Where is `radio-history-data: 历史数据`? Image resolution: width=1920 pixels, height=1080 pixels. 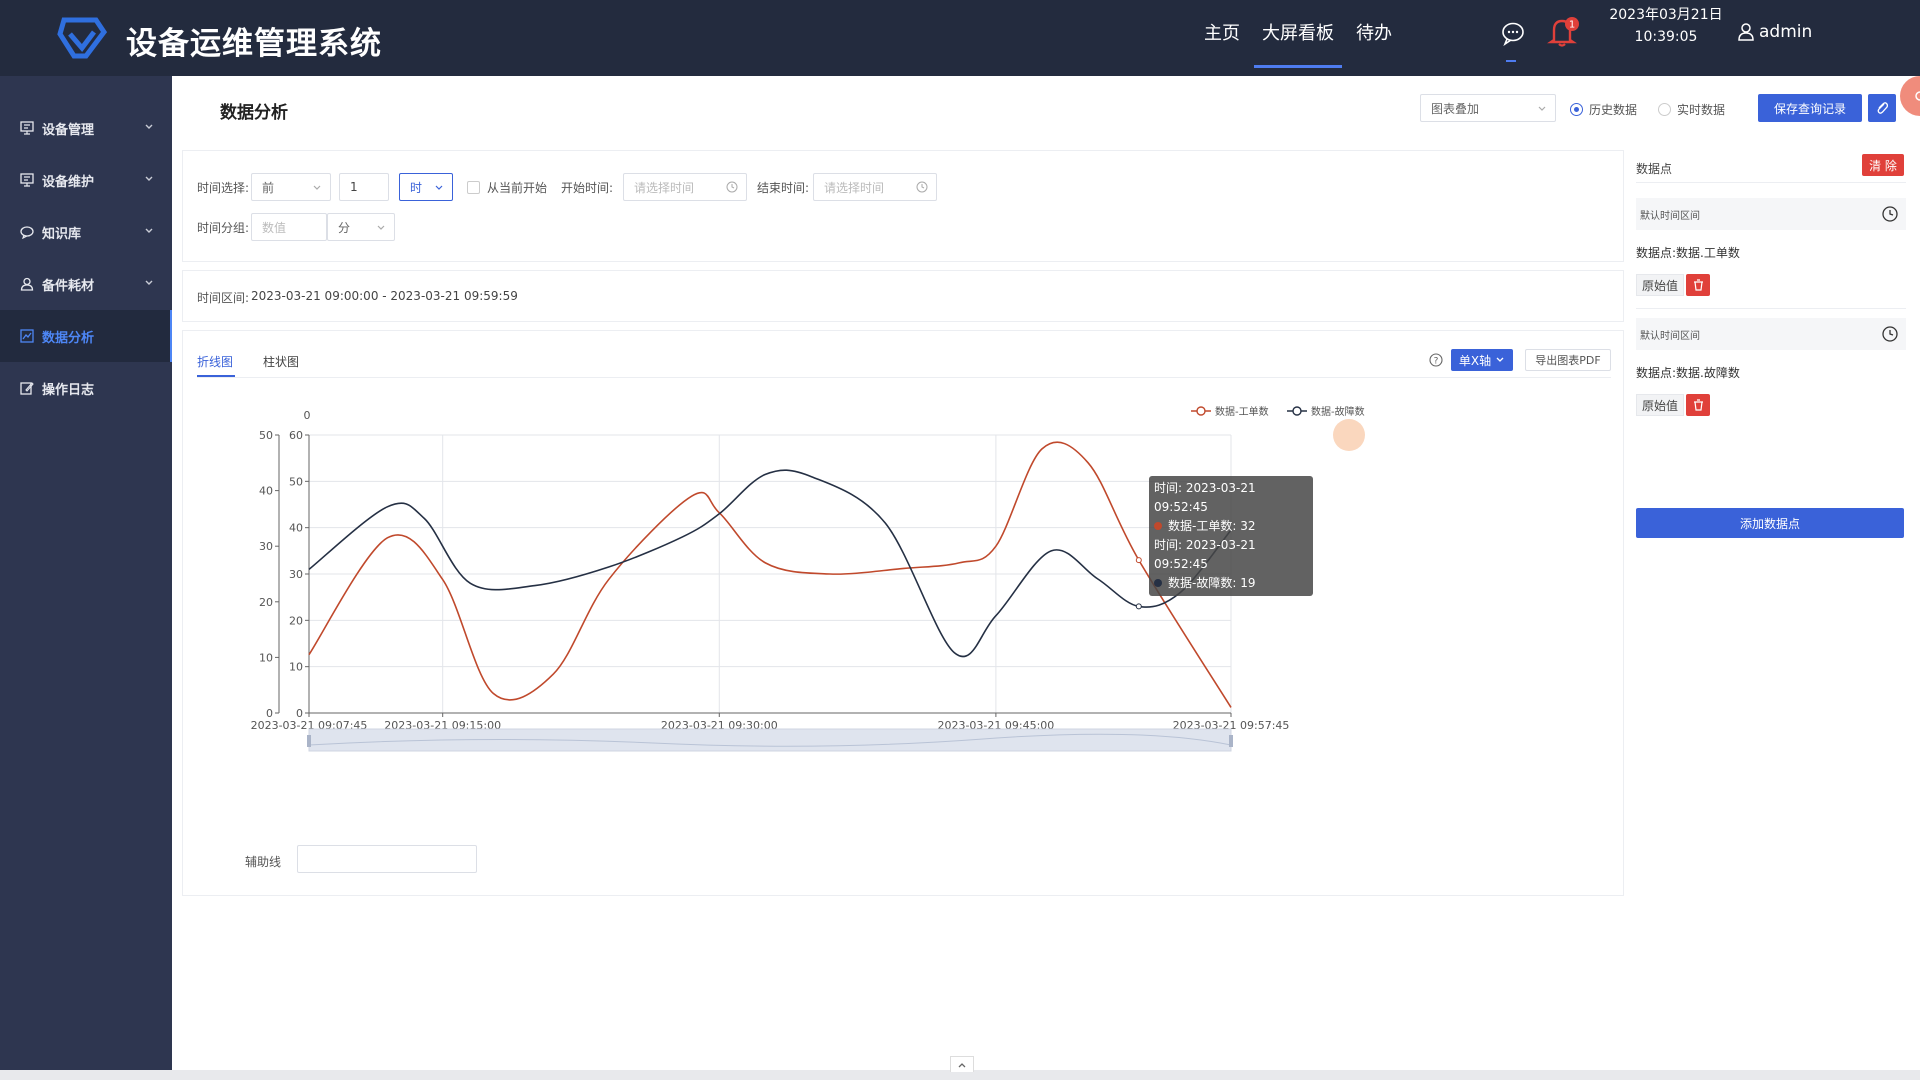
radio-history-data: 历史数据 is located at coordinates (1603, 109).